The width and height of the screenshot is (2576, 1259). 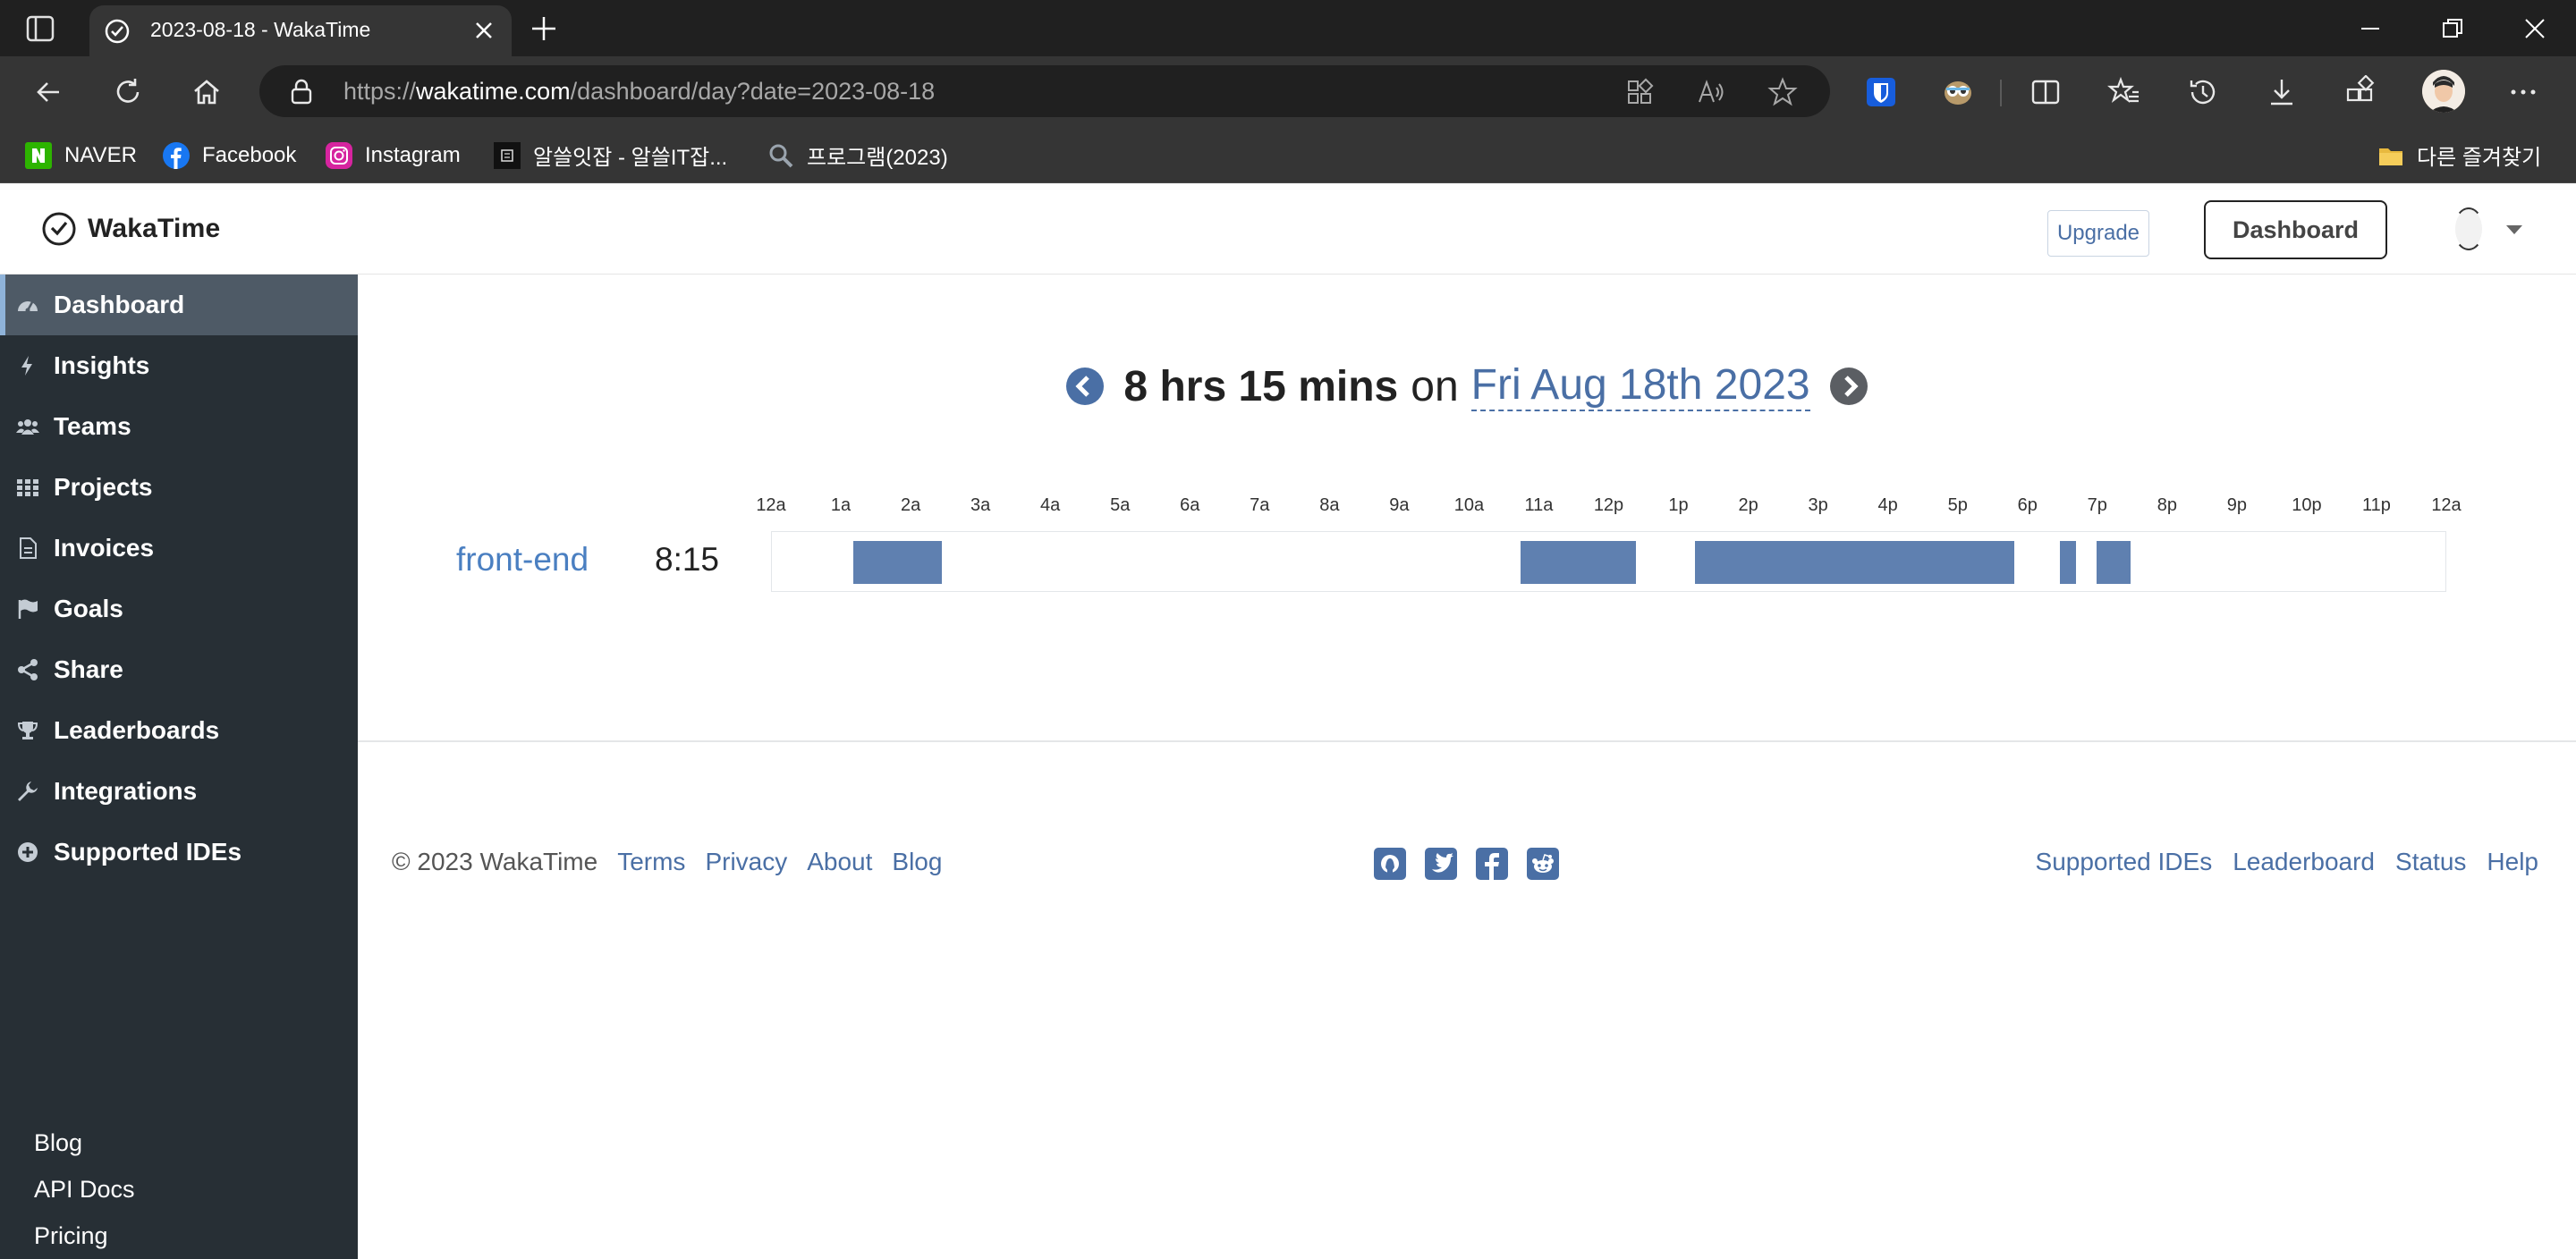 I want to click on url-host: wakatime.com, so click(x=493, y=91).